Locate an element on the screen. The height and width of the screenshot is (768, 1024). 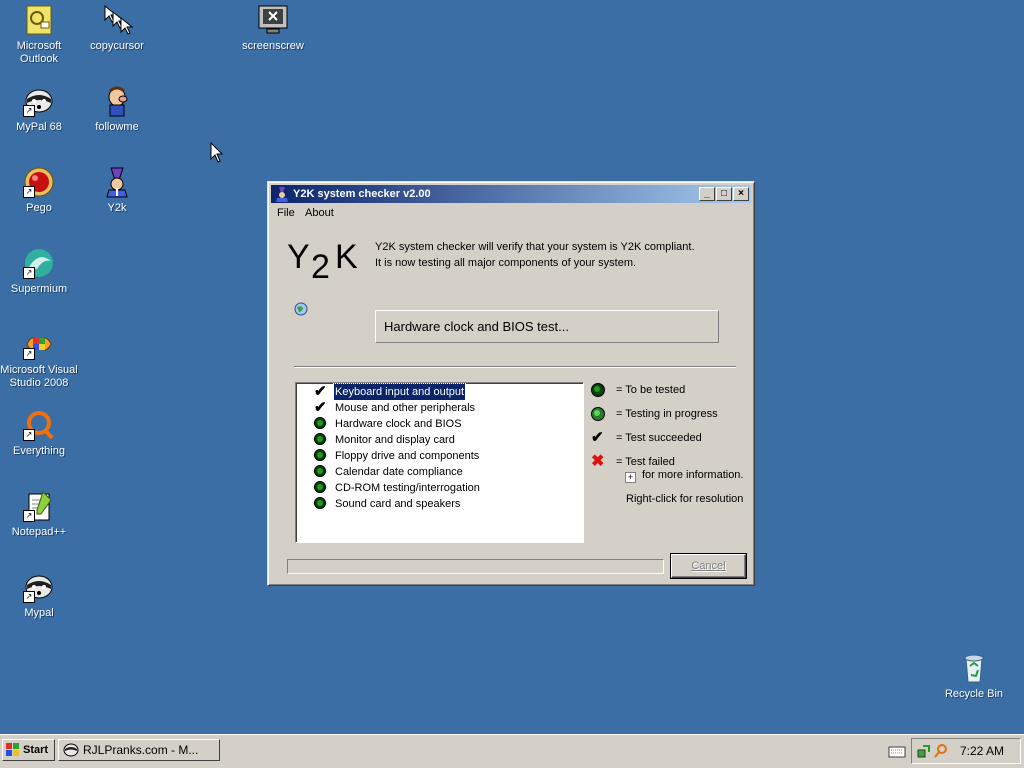
everything-icon: ↗ is located at coordinates (39, 425).